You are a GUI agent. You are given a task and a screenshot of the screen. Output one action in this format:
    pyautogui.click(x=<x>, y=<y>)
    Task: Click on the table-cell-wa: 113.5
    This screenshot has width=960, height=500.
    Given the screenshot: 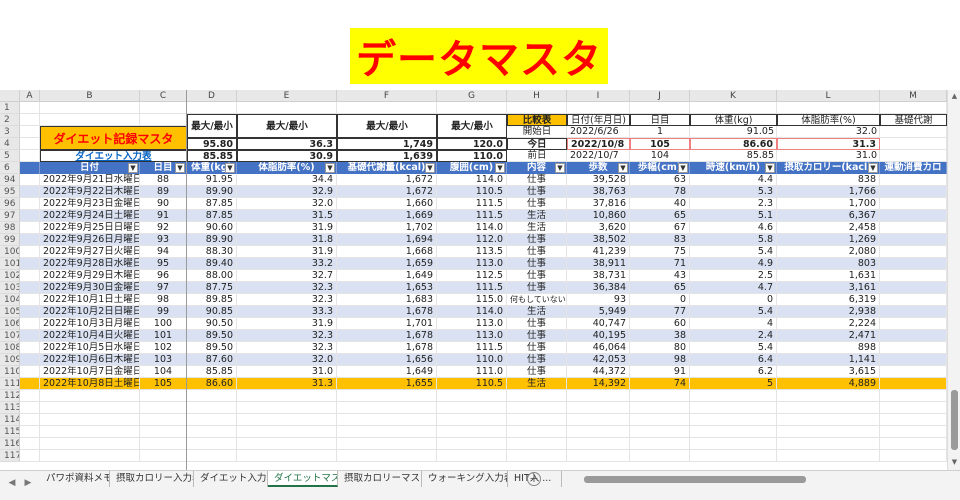 What is the action you would take?
    pyautogui.click(x=472, y=252)
    